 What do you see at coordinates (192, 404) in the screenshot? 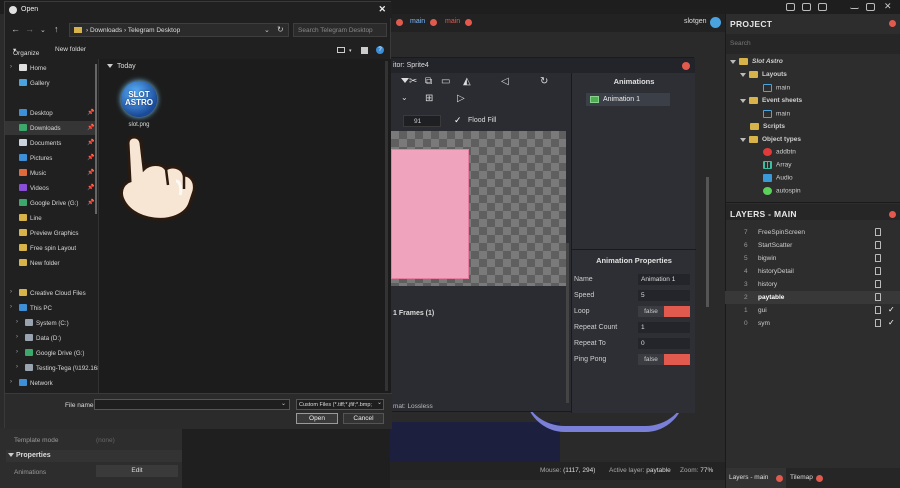
I see `file-name-input: ⌄` at bounding box center [192, 404].